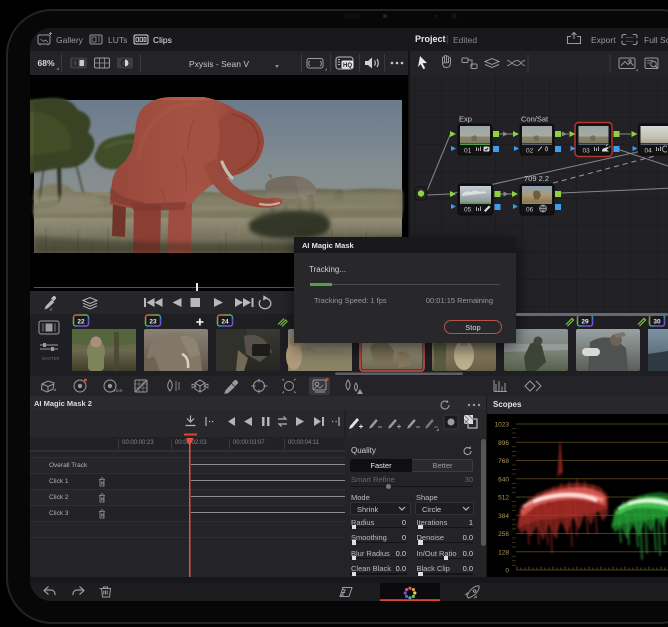 The width and height of the screenshot is (668, 627). What do you see at coordinates (468, 151) in the screenshot?
I see `svg-text: 01` at bounding box center [468, 151].